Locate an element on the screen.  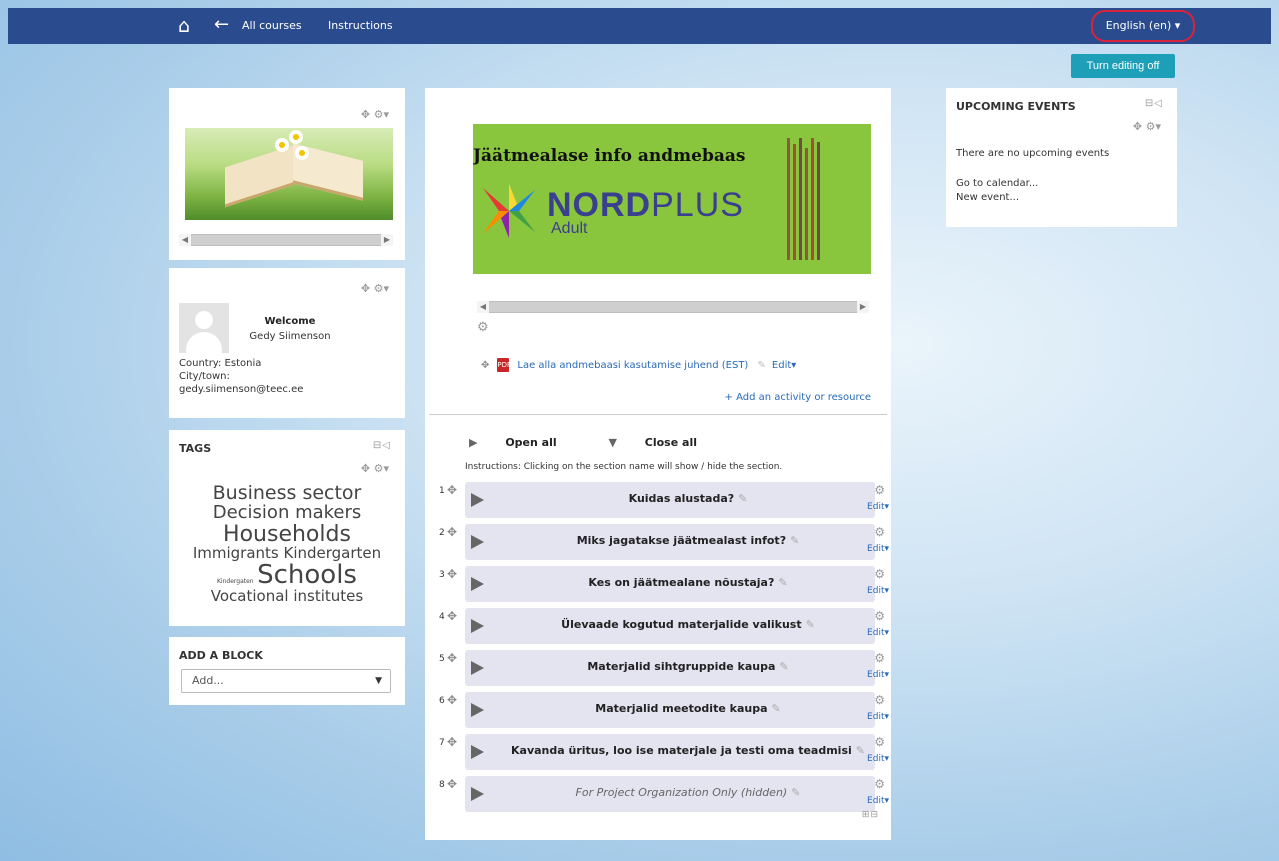
user-name: Gedy Siimenson is located at coordinates (290, 336).